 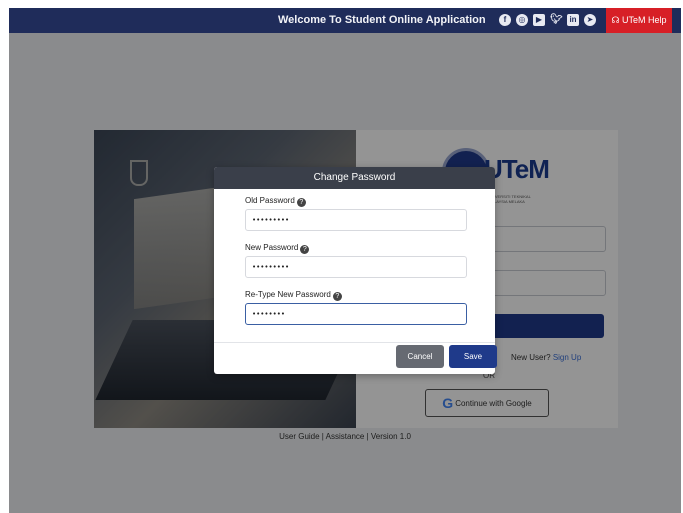 I want to click on retype-password-label-text: Re-Type New Password, so click(x=288, y=294).